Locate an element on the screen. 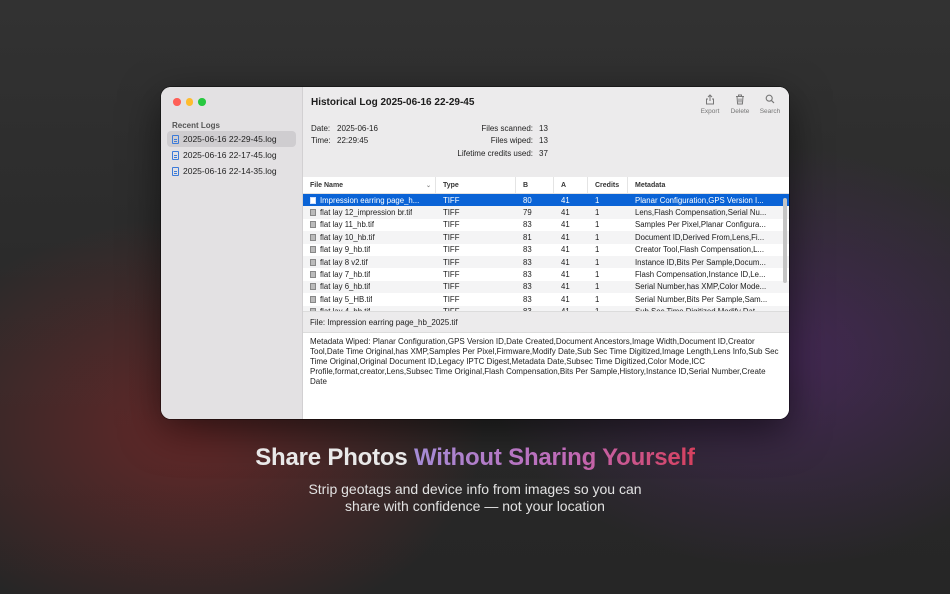 The width and height of the screenshot is (950, 594). credits-used-label: Lifetime credits used: is located at coordinates (495, 153).